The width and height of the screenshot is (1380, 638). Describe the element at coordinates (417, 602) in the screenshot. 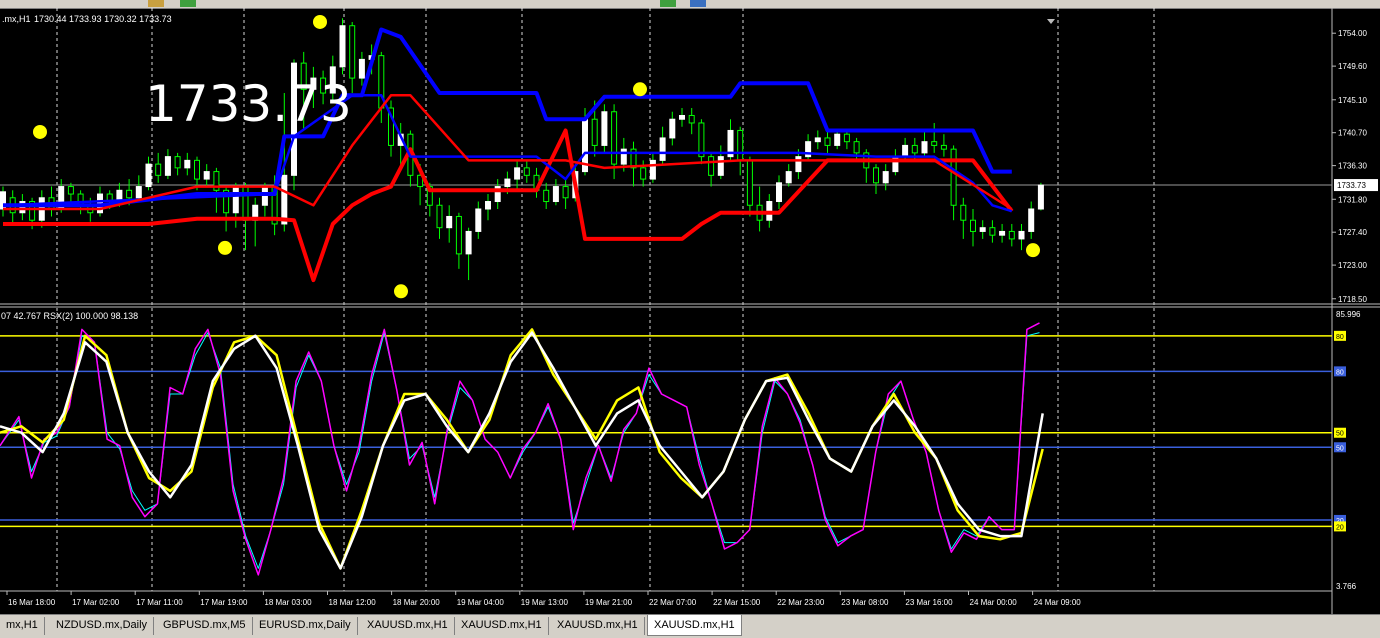

I see `time-tick-label: 18 Mar 20:00` at that location.